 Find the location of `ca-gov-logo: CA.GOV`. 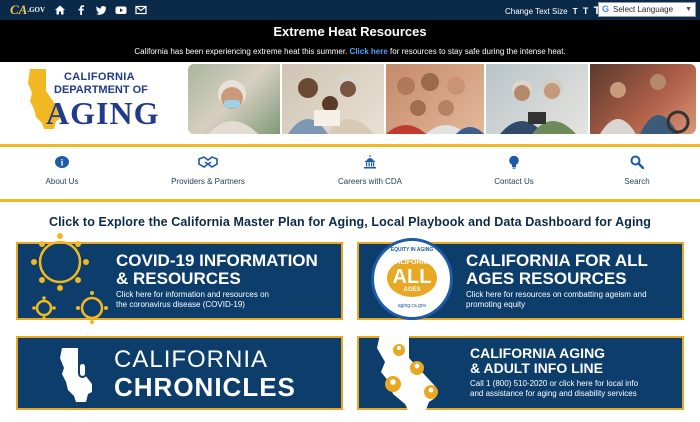

ca-gov-logo: CA.GOV is located at coordinates (28, 10).